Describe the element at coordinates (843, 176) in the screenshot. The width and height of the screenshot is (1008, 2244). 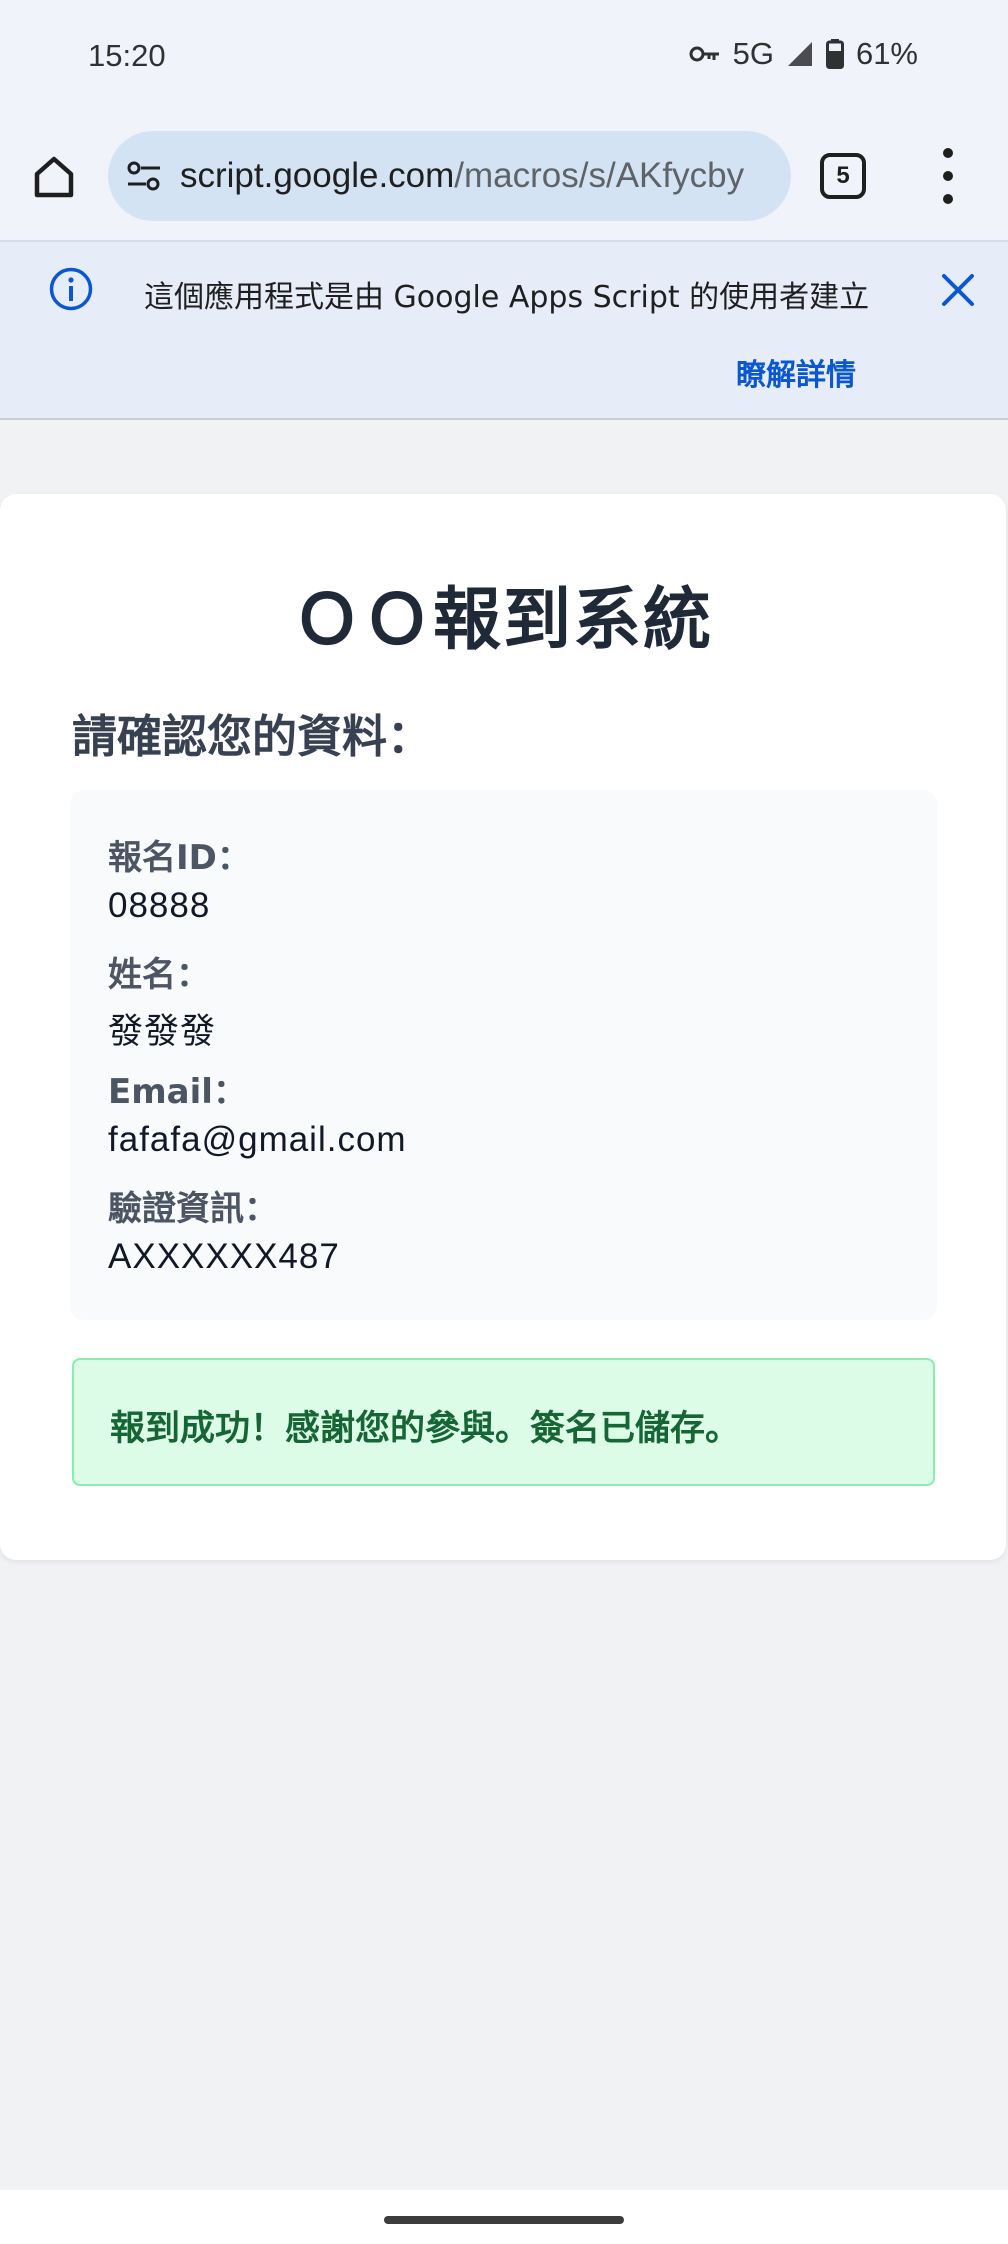
I see `tab-switcher-button: 5` at that location.